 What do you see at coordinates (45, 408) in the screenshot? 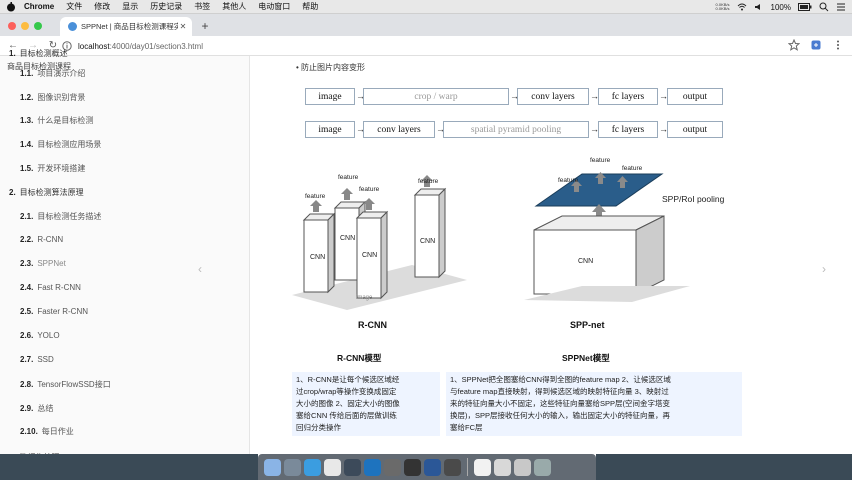
I see `sidebar-item-label: 总结` at bounding box center [45, 408].